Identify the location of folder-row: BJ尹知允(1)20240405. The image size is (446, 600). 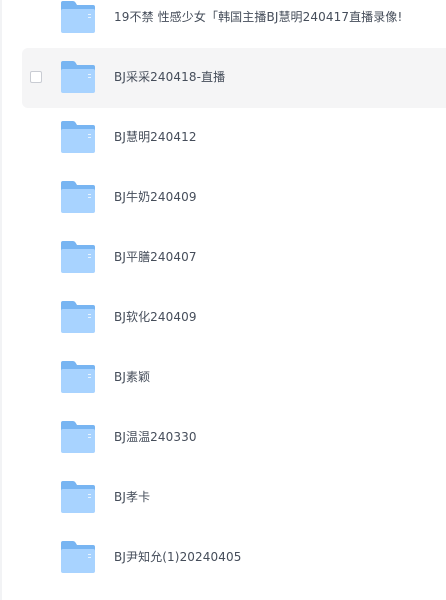
(234, 558).